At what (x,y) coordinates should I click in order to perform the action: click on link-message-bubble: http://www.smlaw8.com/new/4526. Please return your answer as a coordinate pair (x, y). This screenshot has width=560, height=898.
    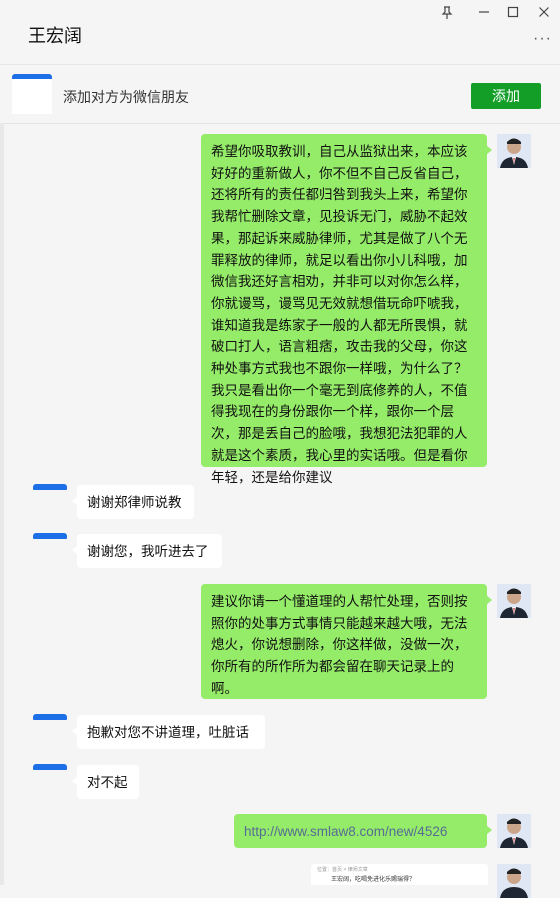
    Looking at the image, I should click on (363, 831).